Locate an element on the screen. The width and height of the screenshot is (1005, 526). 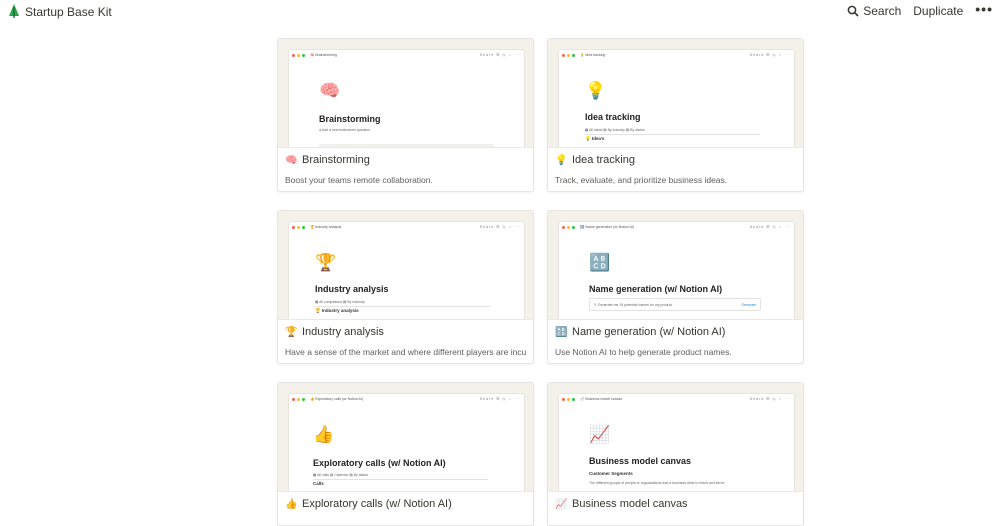
card-description: Boost your teams remote collaboration. is located at coordinates (359, 180).